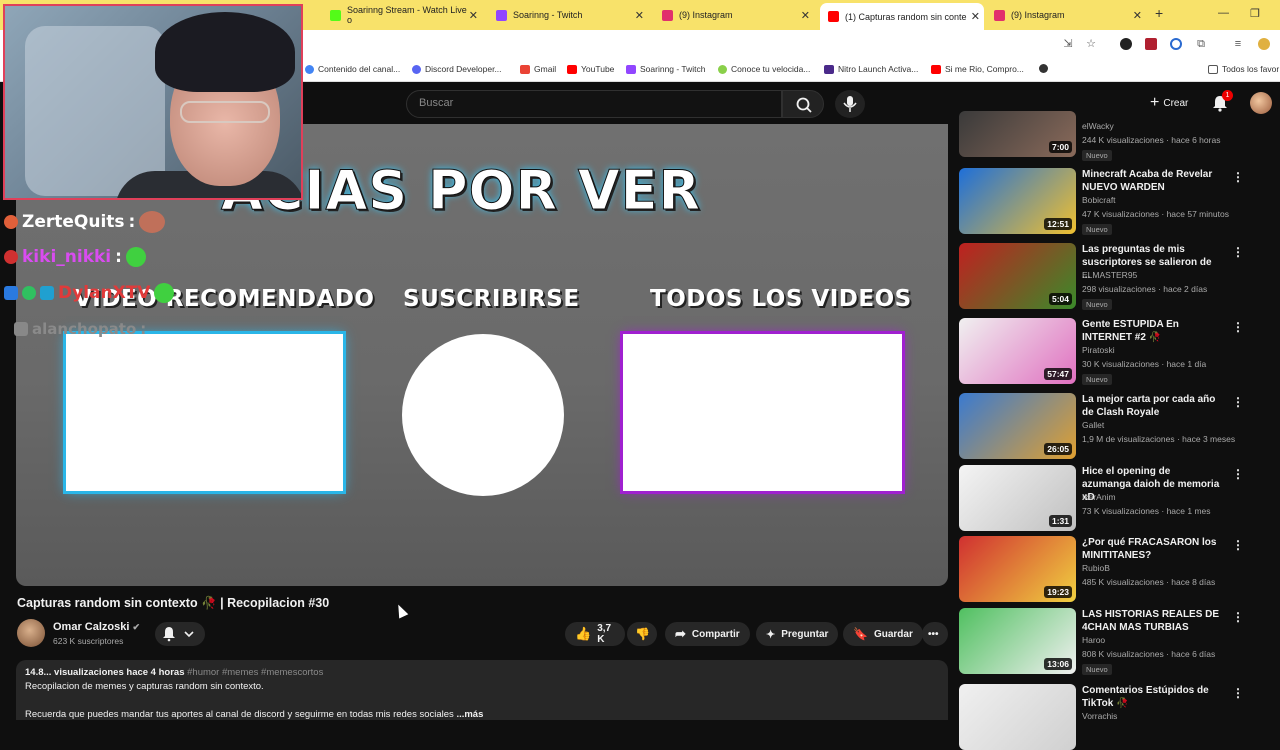 The width and height of the screenshot is (1280, 750). I want to click on video-thumbnail: 5:04, so click(1017, 276).